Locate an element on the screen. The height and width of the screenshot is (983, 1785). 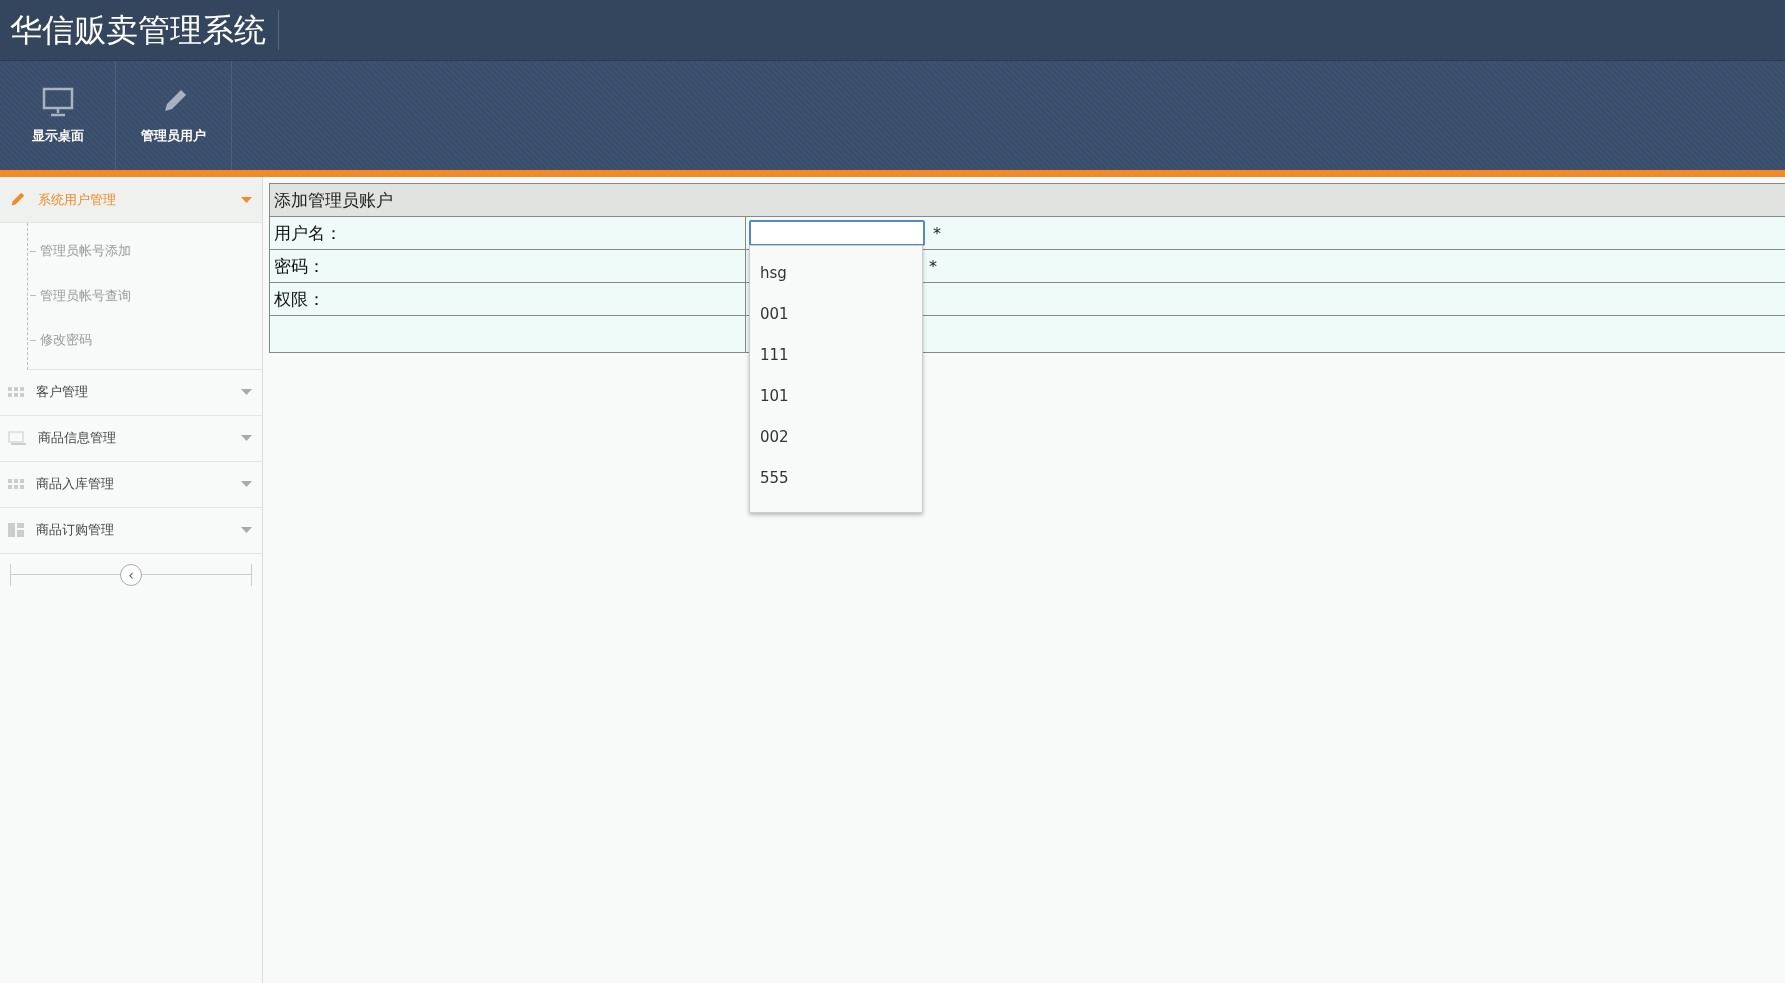
field-label: 密码： is located at coordinates (508, 266).